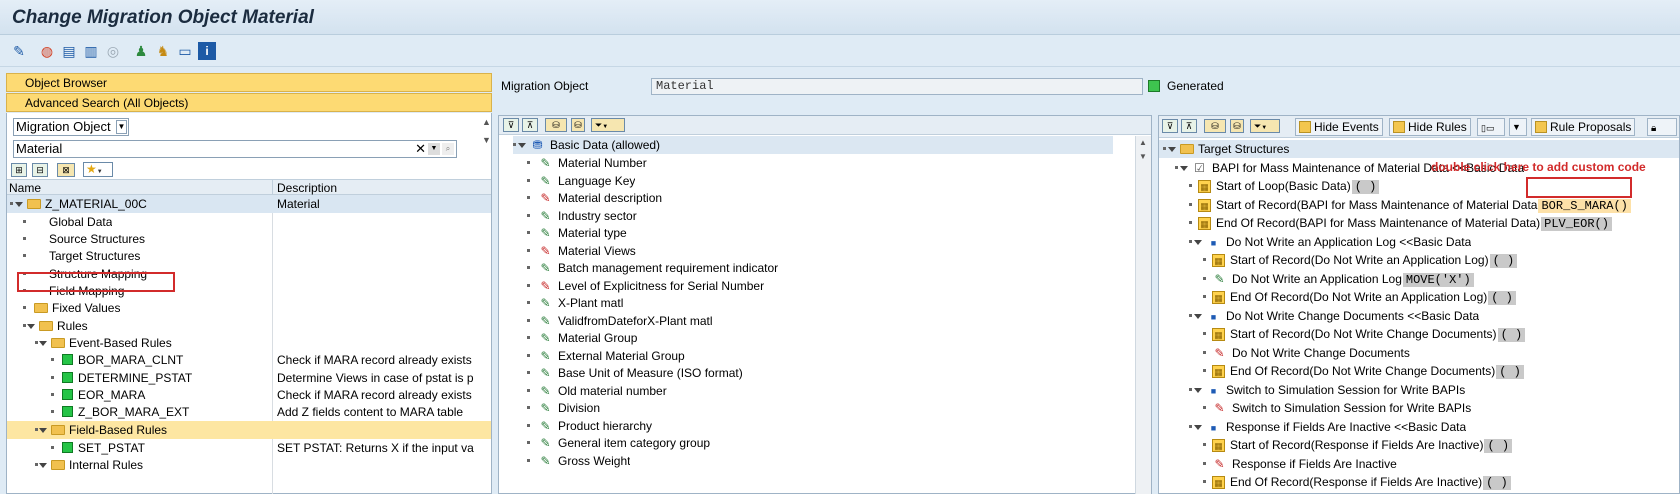 The image size is (1680, 494). I want to click on source-field-row: ✎ Level of Explicitness for Serial Number, so click(645, 286).